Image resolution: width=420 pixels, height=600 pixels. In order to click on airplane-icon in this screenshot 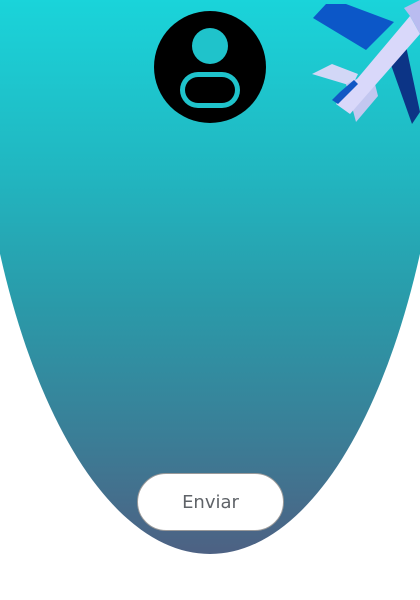, I will do `click(366, 62)`.